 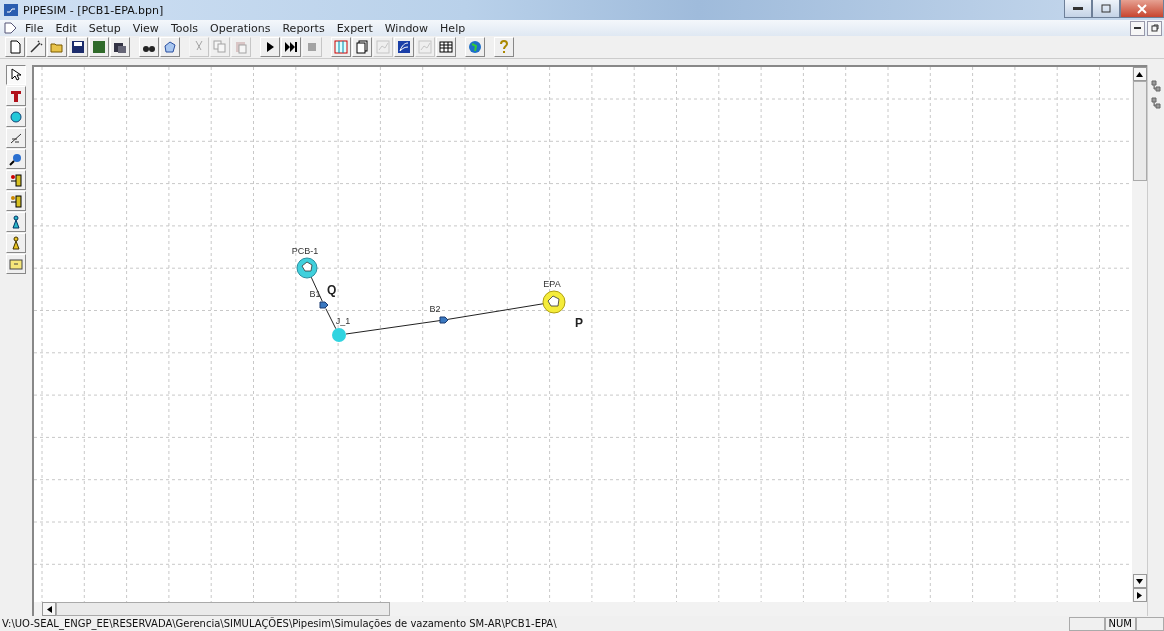 I want to click on wizard-icon, so click(x=36, y=47).